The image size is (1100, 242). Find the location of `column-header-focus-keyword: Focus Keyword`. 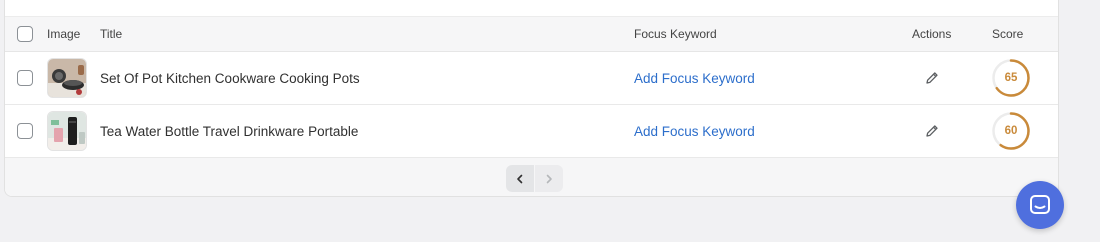

column-header-focus-keyword: Focus Keyword is located at coordinates (675, 34).